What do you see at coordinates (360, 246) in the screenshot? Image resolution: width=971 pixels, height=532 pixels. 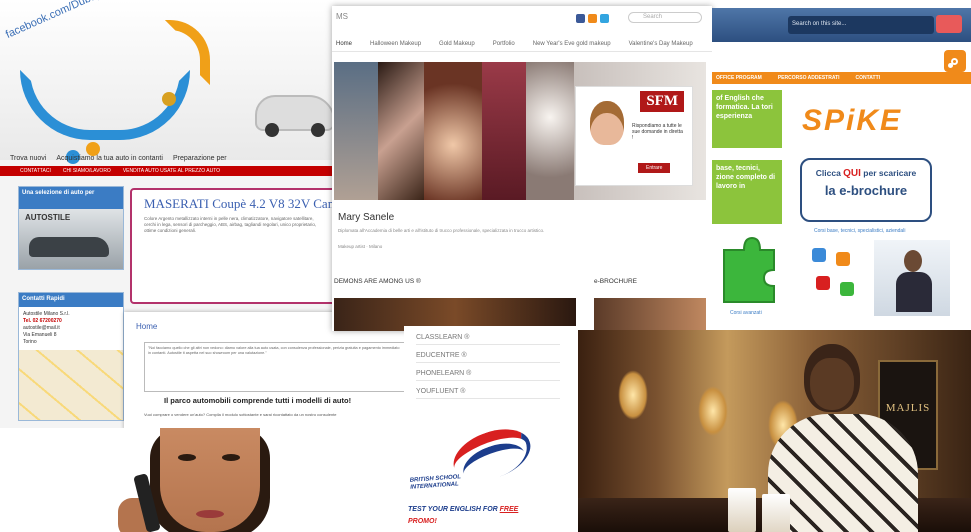 I see `post-subtext: Makeup artist · Milano` at bounding box center [360, 246].